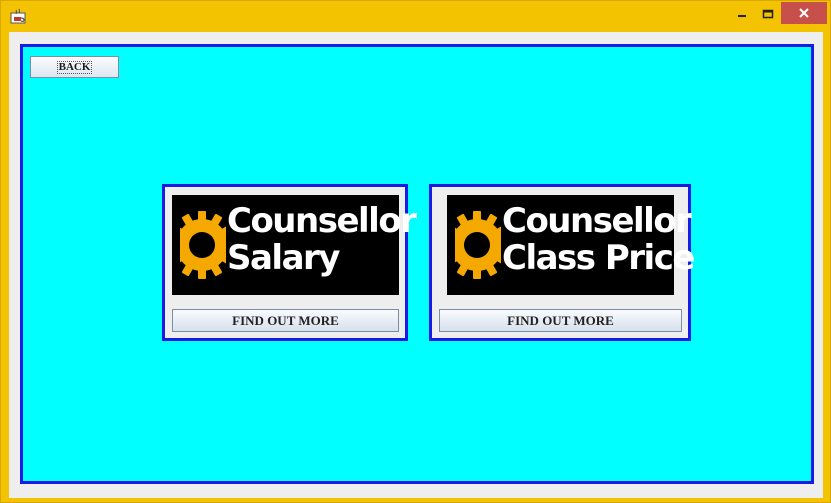  I want to click on find-out-more-class-price-button: FIND OUT MORE, so click(560, 320).